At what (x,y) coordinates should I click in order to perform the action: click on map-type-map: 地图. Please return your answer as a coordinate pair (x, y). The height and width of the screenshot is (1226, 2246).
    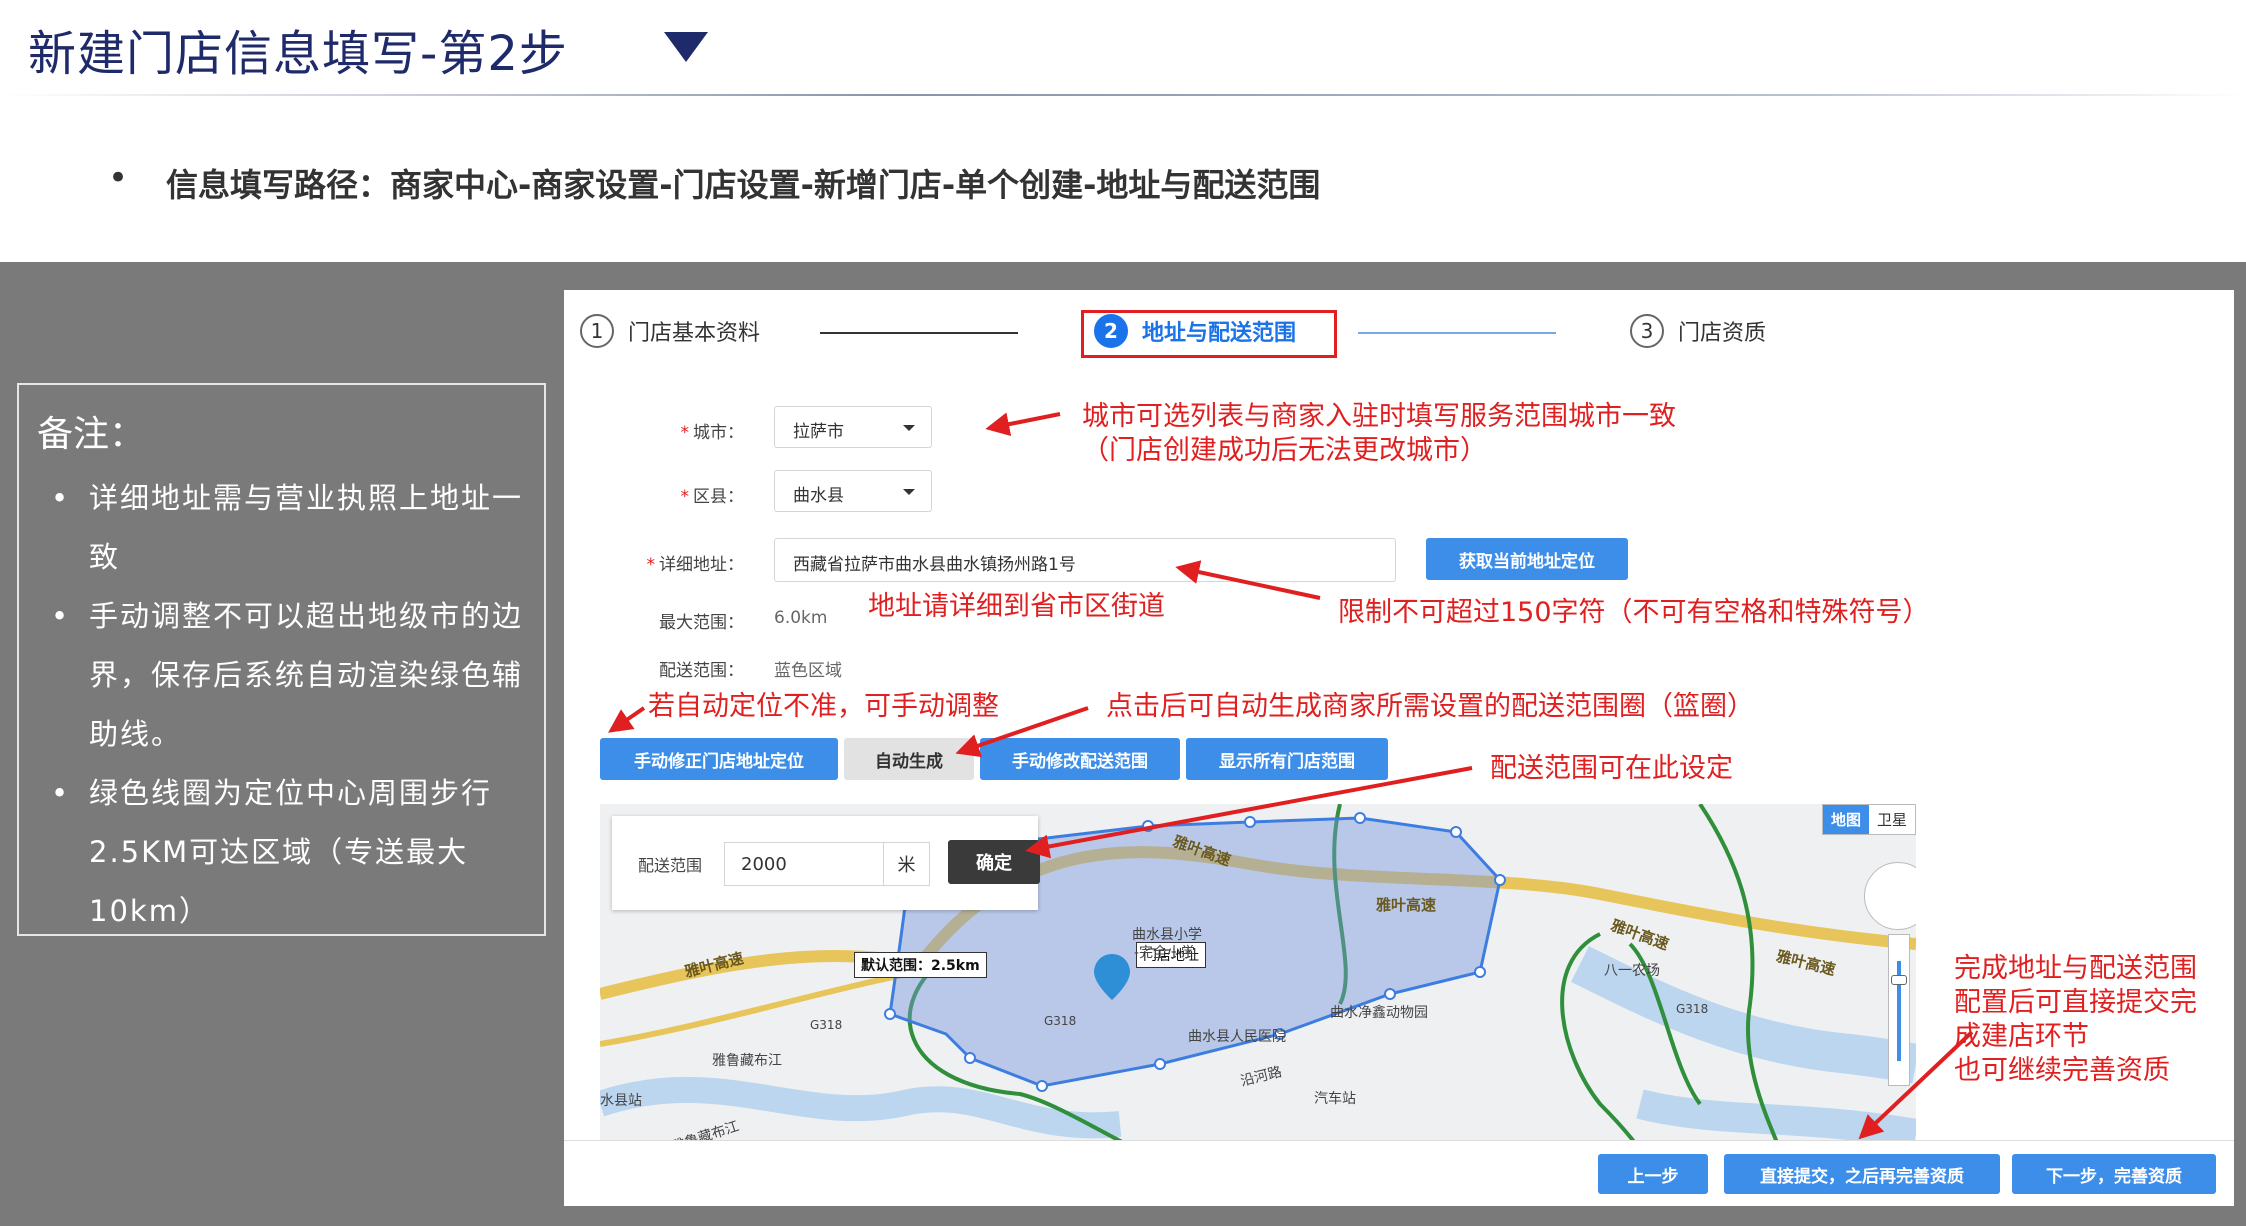
    Looking at the image, I should click on (1845, 819).